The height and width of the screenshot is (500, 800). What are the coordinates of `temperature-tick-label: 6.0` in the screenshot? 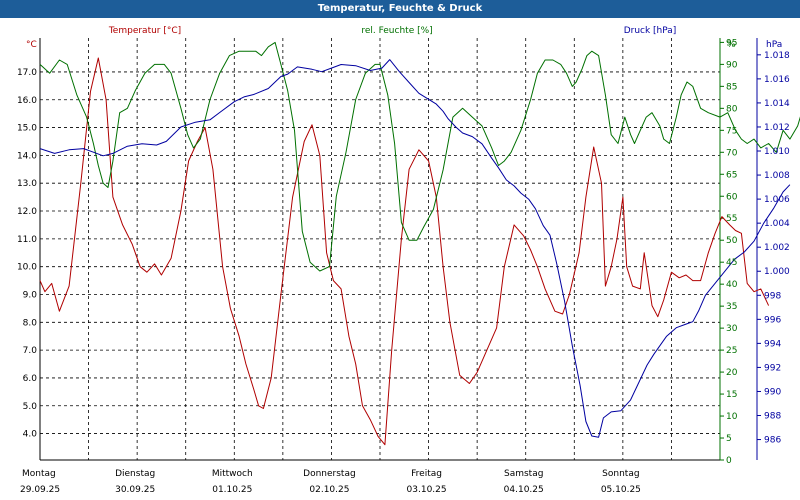 It's located at (30, 379).